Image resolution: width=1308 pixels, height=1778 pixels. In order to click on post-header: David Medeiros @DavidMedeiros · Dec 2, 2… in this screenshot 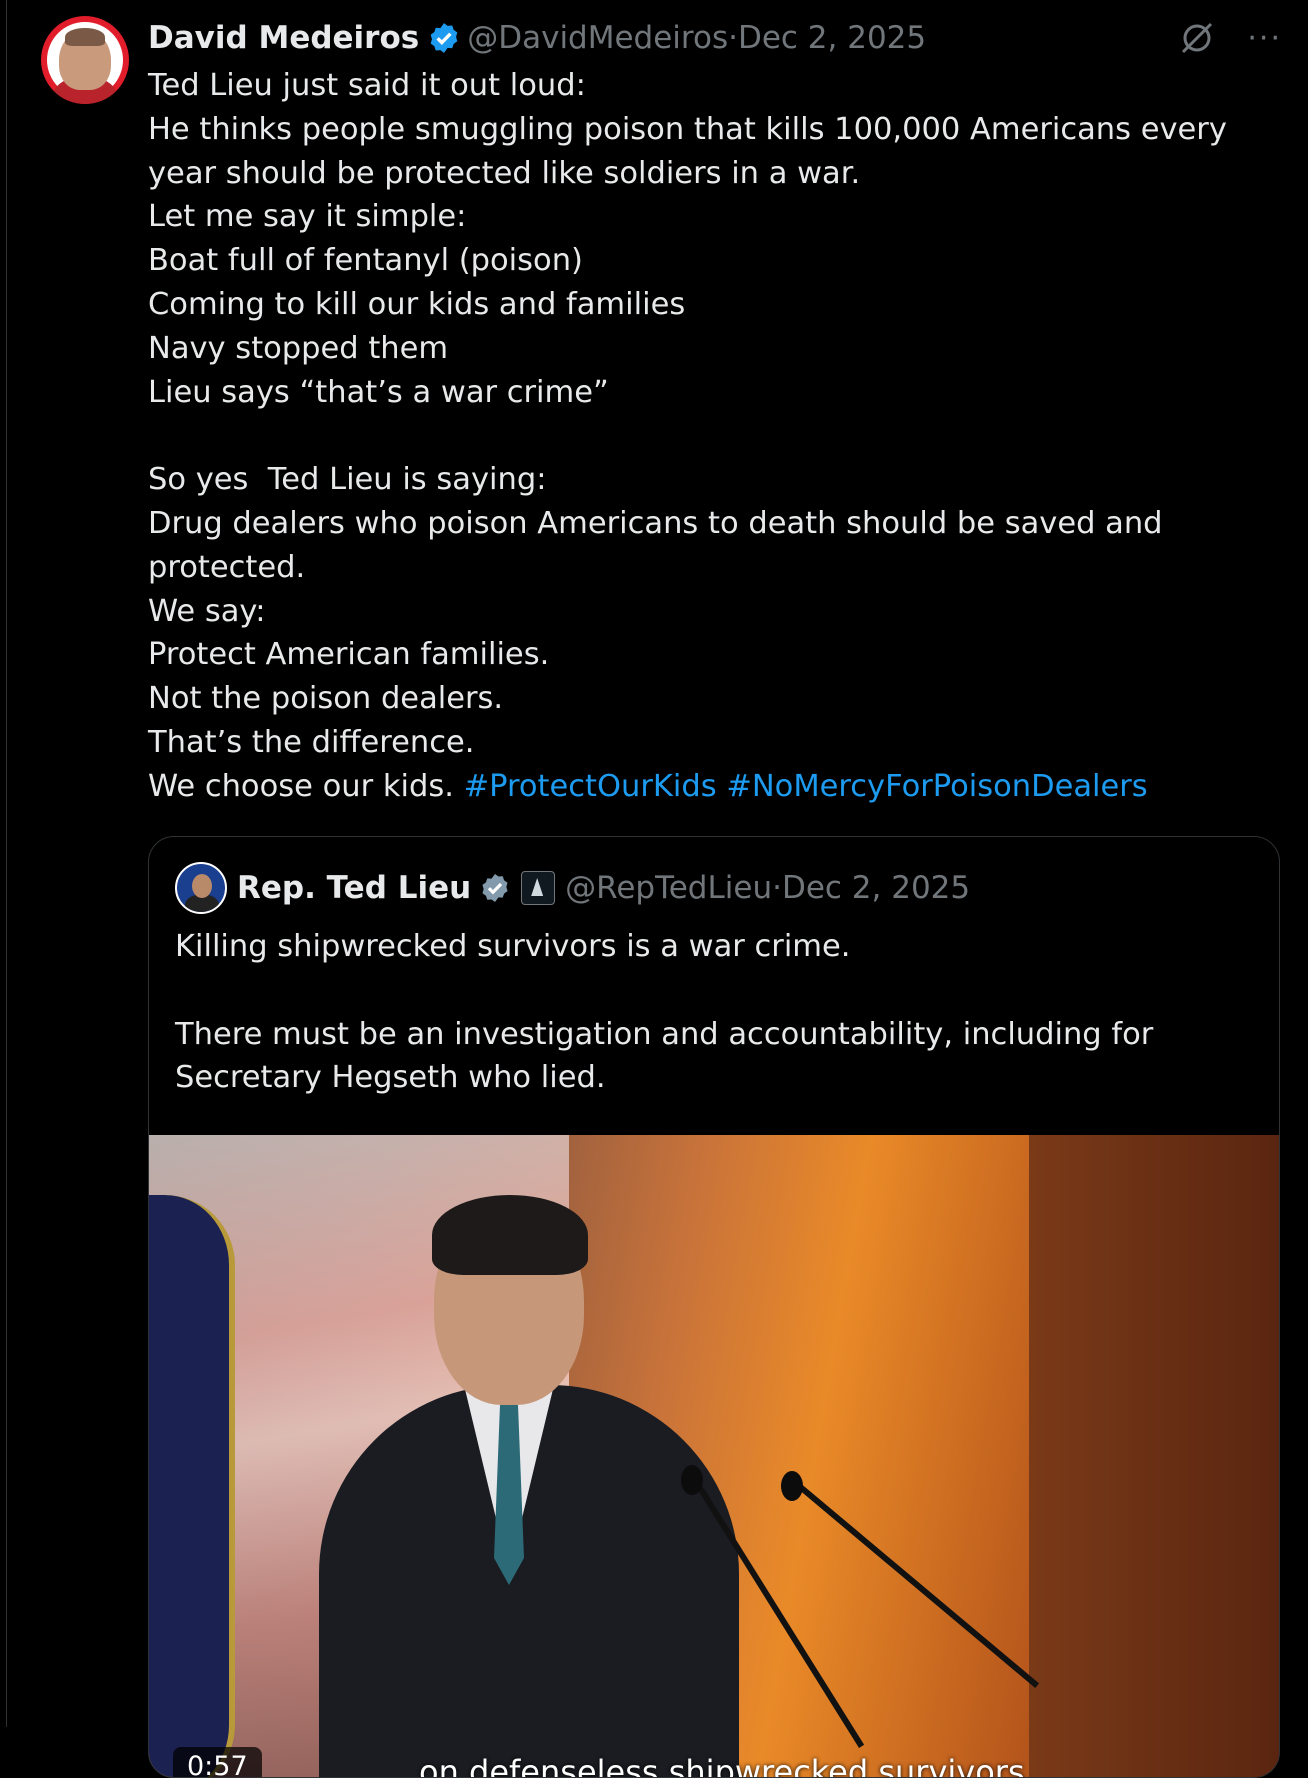, I will do `click(537, 38)`.